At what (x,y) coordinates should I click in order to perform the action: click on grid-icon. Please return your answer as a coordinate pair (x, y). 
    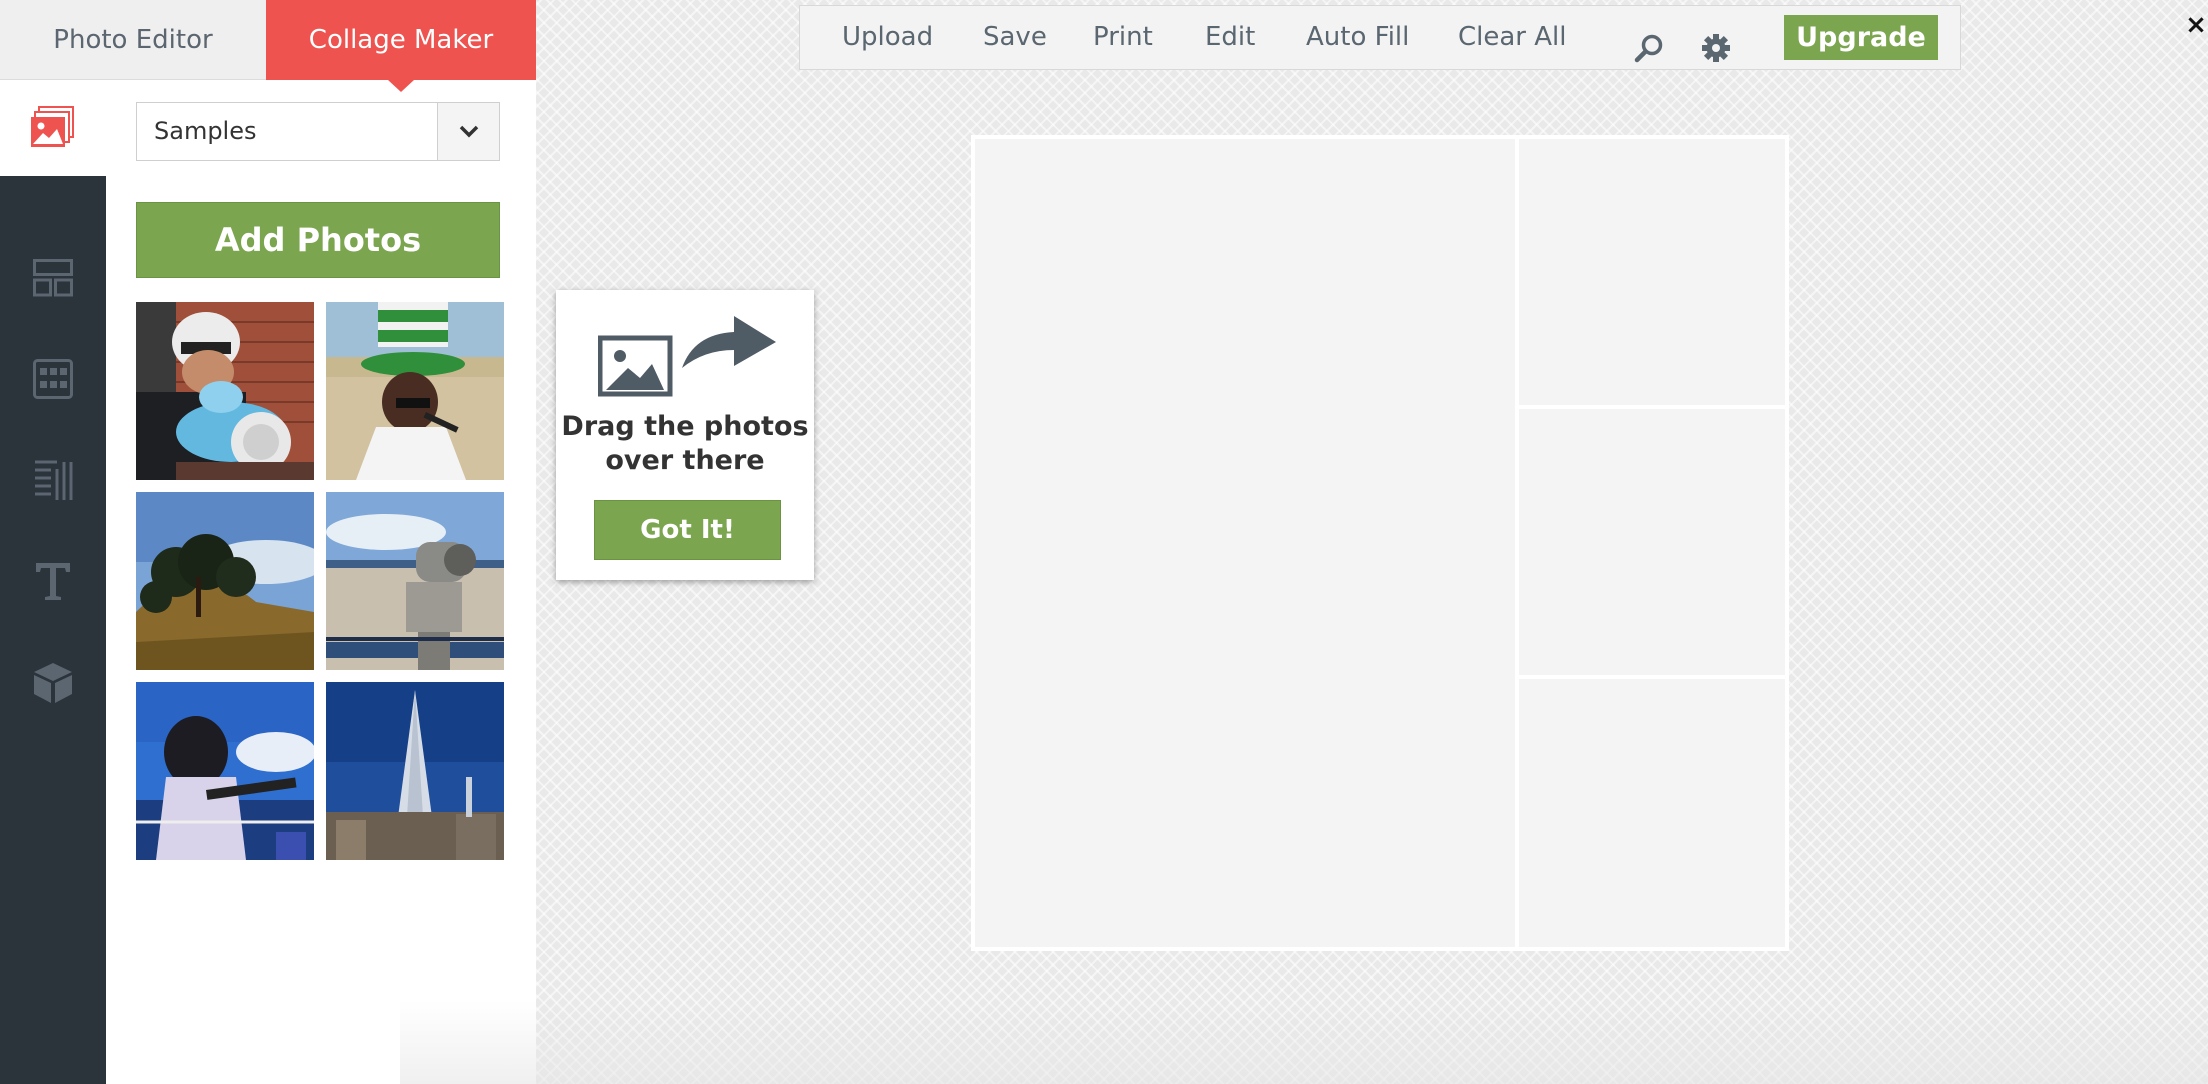
    Looking at the image, I should click on (53, 379).